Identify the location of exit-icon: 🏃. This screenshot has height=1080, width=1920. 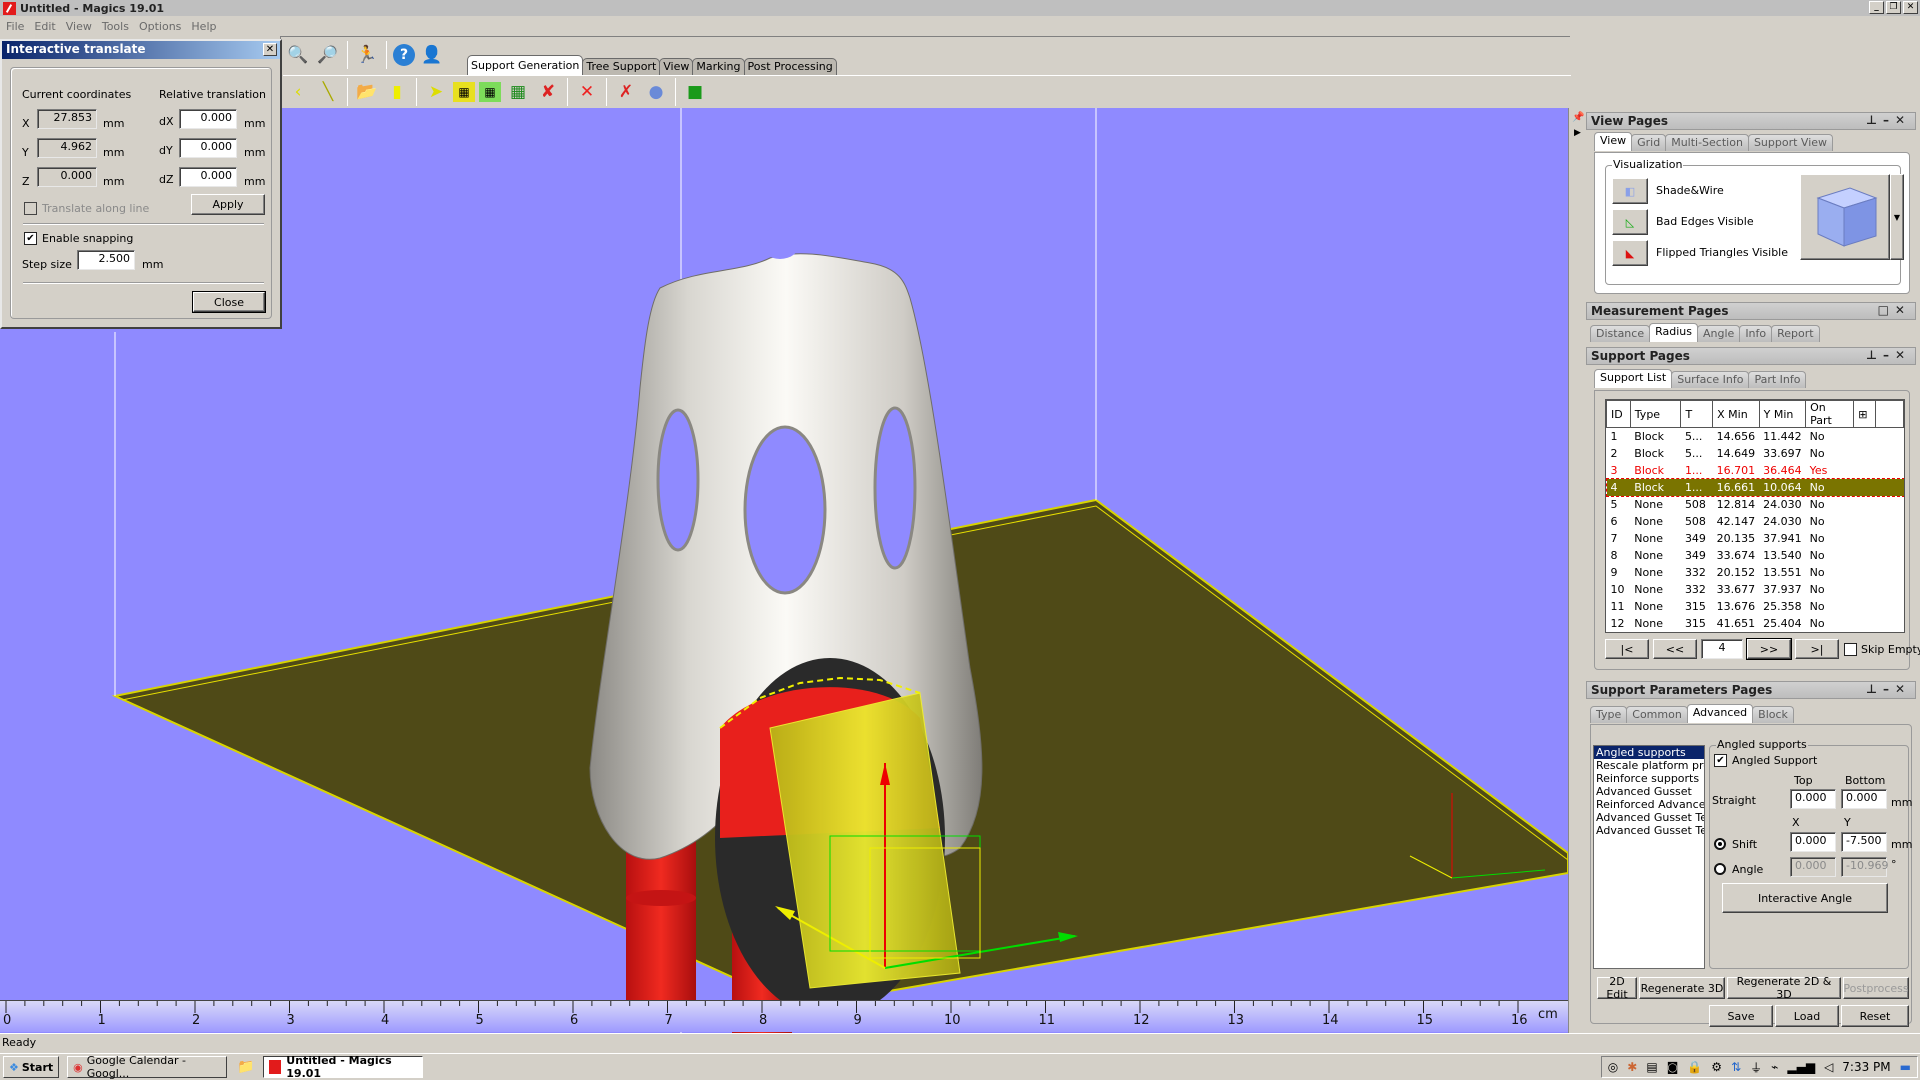
(367, 55).